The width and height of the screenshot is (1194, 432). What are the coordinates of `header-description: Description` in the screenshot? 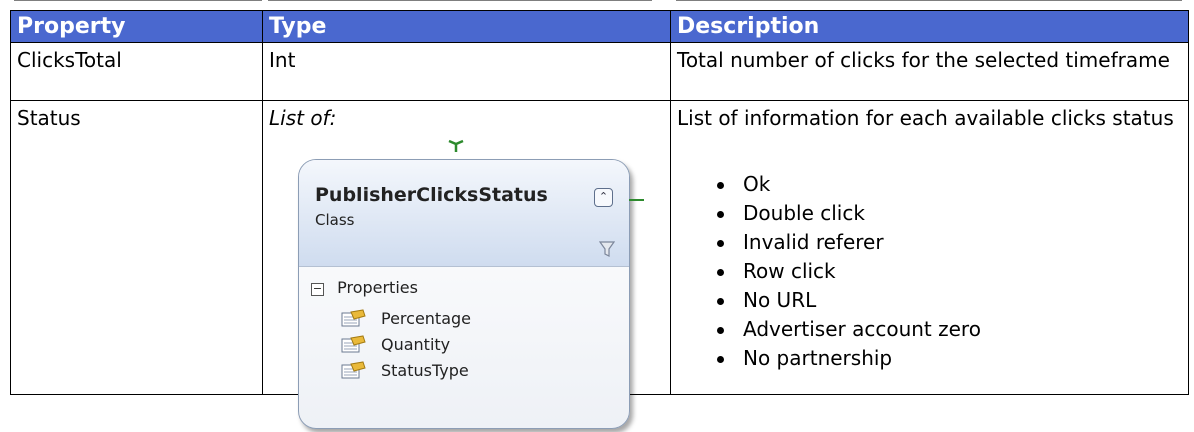 It's located at (929, 26).